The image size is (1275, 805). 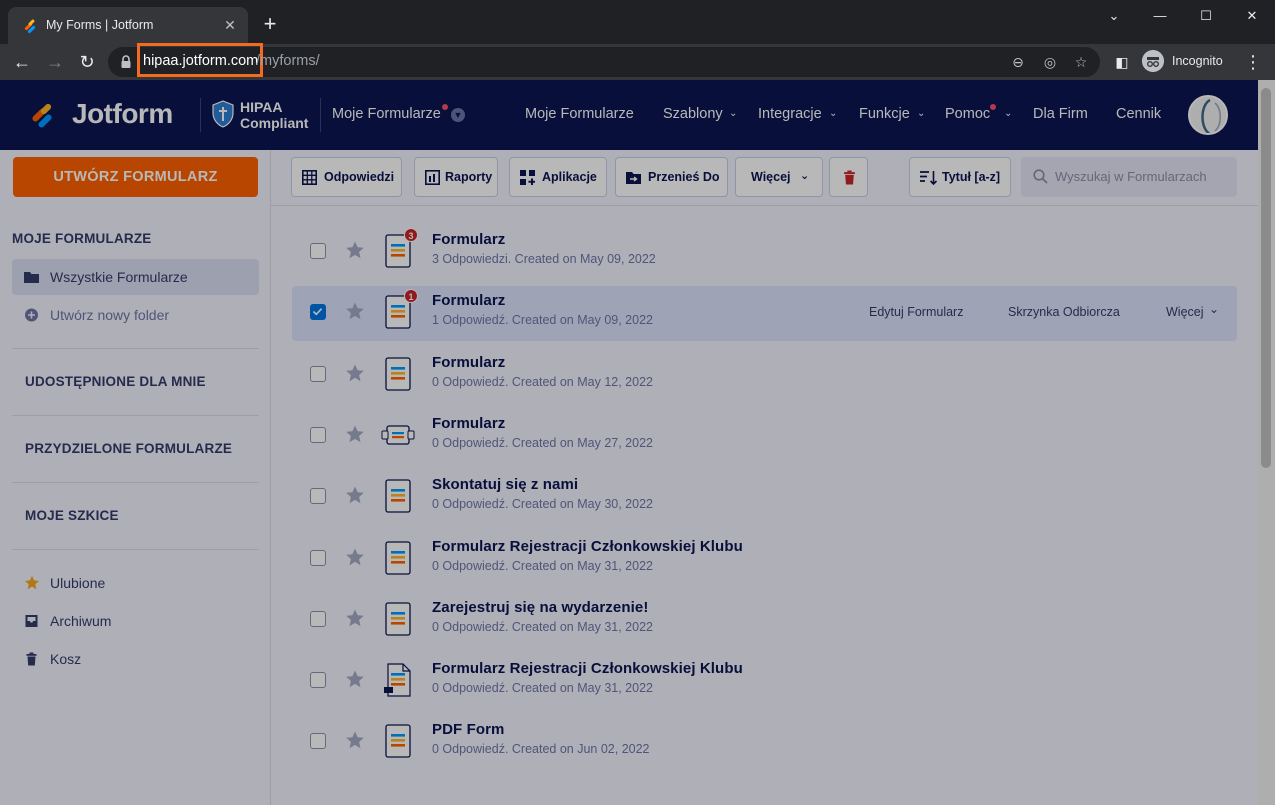 I want to click on sidebar-item-new-folder: Utwórz nowy folder, so click(x=135, y=315).